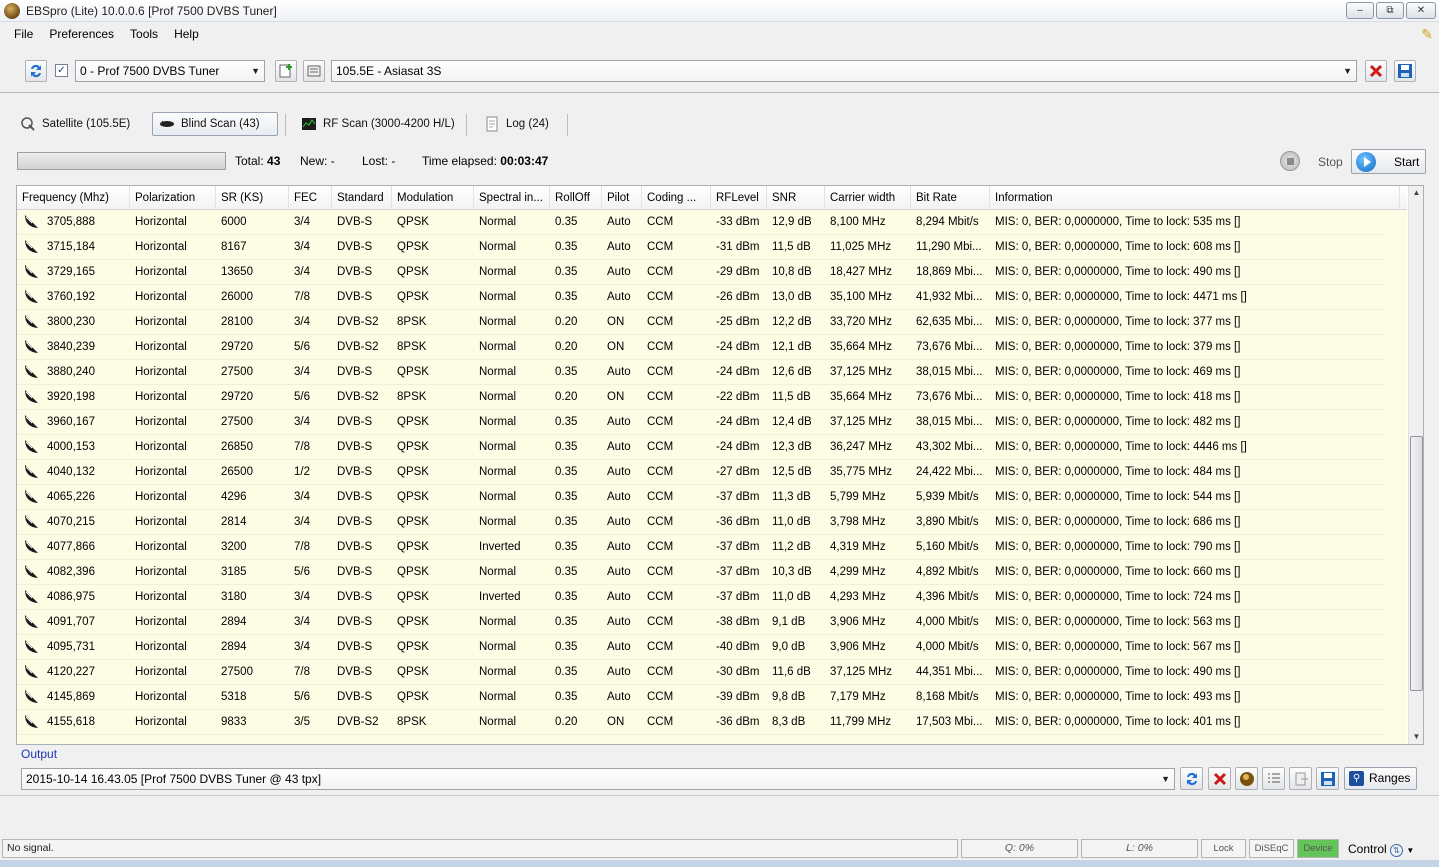 The width and height of the screenshot is (1439, 867). I want to click on scroll-thumb, so click(1416, 563).